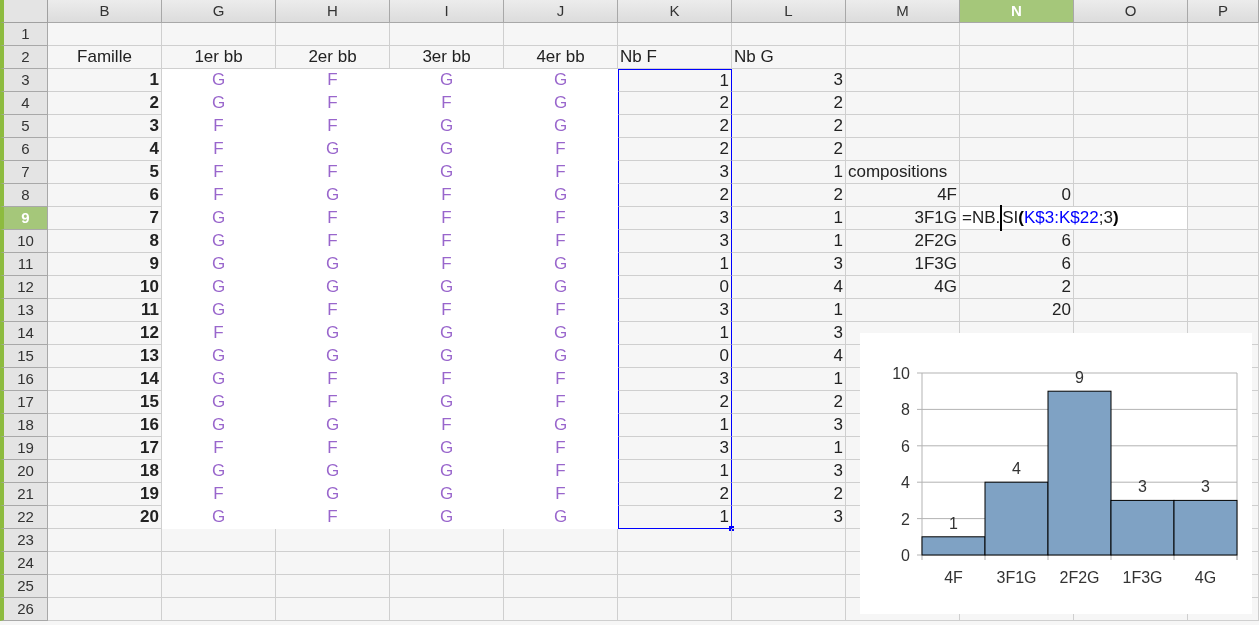 The height and width of the screenshot is (625, 1259). Describe the element at coordinates (24, 149) in the screenshot. I see `row-header: 6` at that location.